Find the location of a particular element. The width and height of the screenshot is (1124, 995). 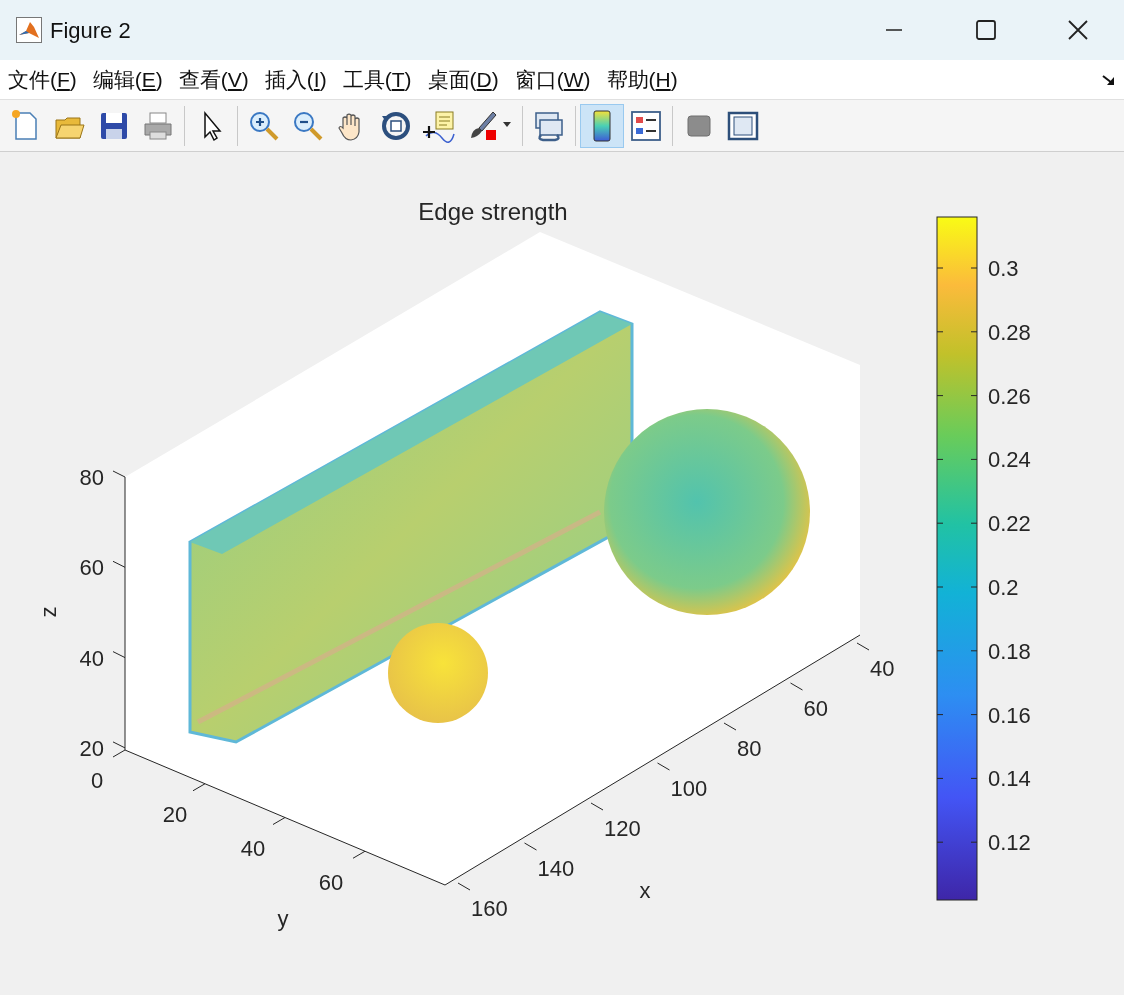

menu-item: 工具(T) is located at coordinates (377, 79).